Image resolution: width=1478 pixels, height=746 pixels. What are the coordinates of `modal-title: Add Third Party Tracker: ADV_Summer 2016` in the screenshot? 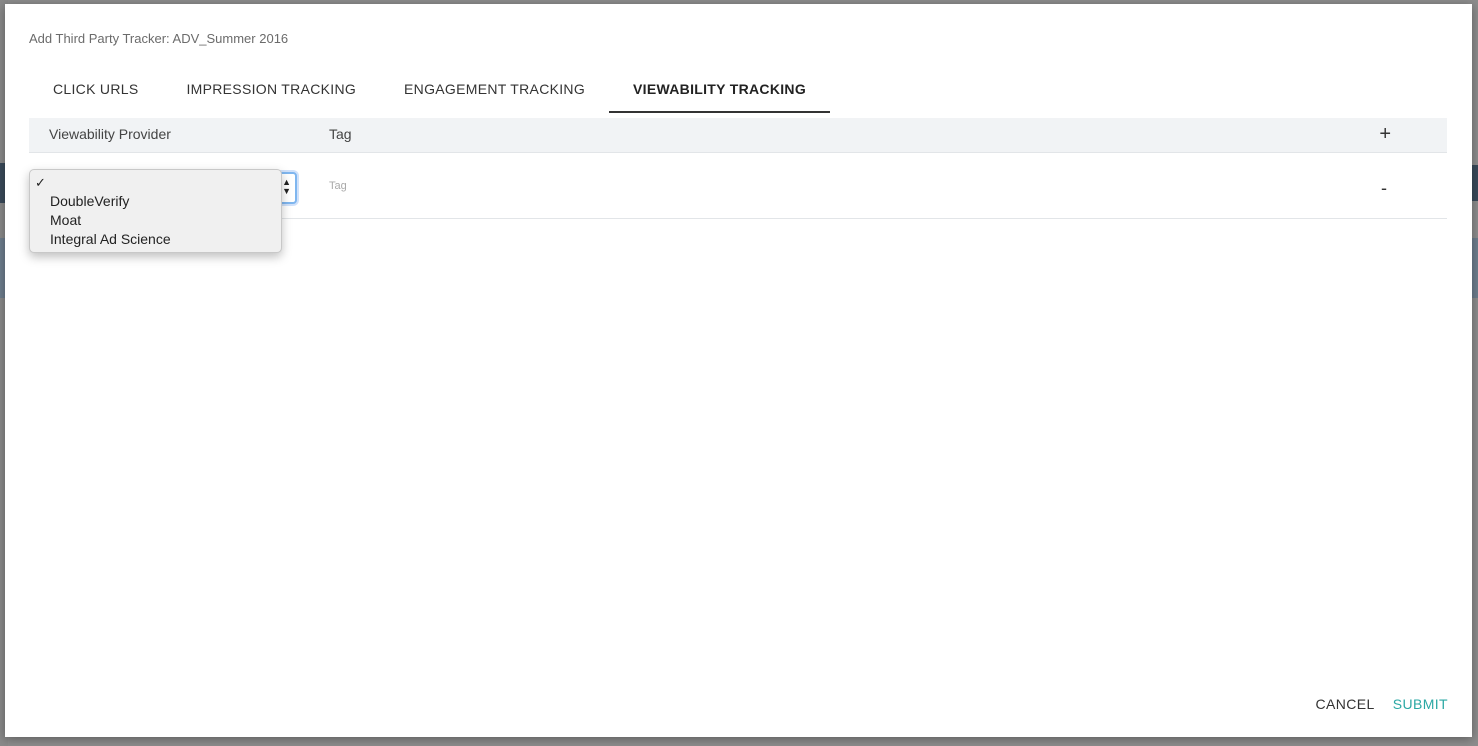 It's located at (159, 38).